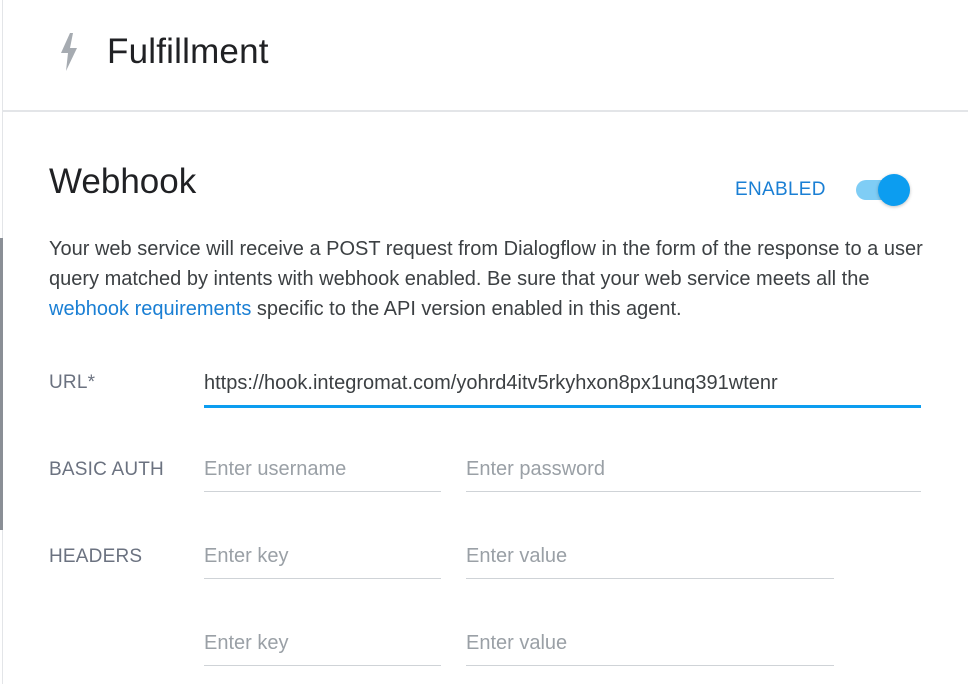  What do you see at coordinates (72, 382) in the screenshot?
I see `url-label: URL*` at bounding box center [72, 382].